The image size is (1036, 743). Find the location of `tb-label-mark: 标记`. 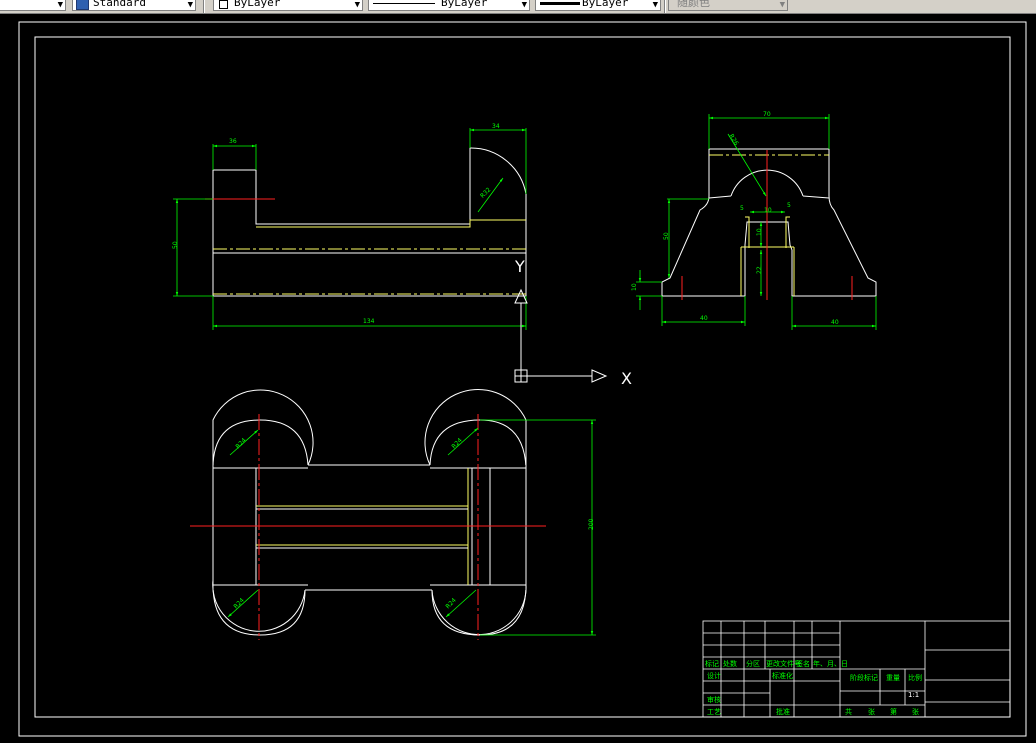

tb-label-mark: 标记 is located at coordinates (712, 663).